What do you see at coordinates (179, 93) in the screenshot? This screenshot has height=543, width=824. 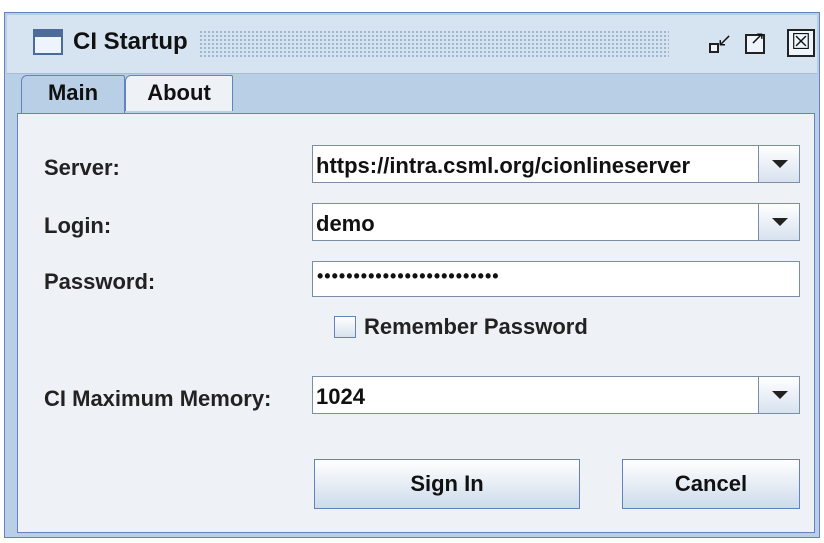 I see `tab-about: About` at bounding box center [179, 93].